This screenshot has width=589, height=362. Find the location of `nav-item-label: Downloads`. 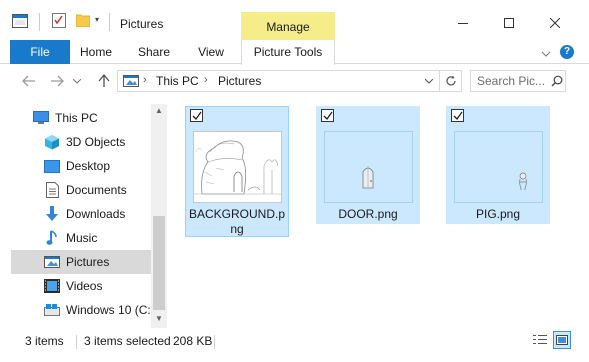

nav-item-label: Downloads is located at coordinates (96, 214).